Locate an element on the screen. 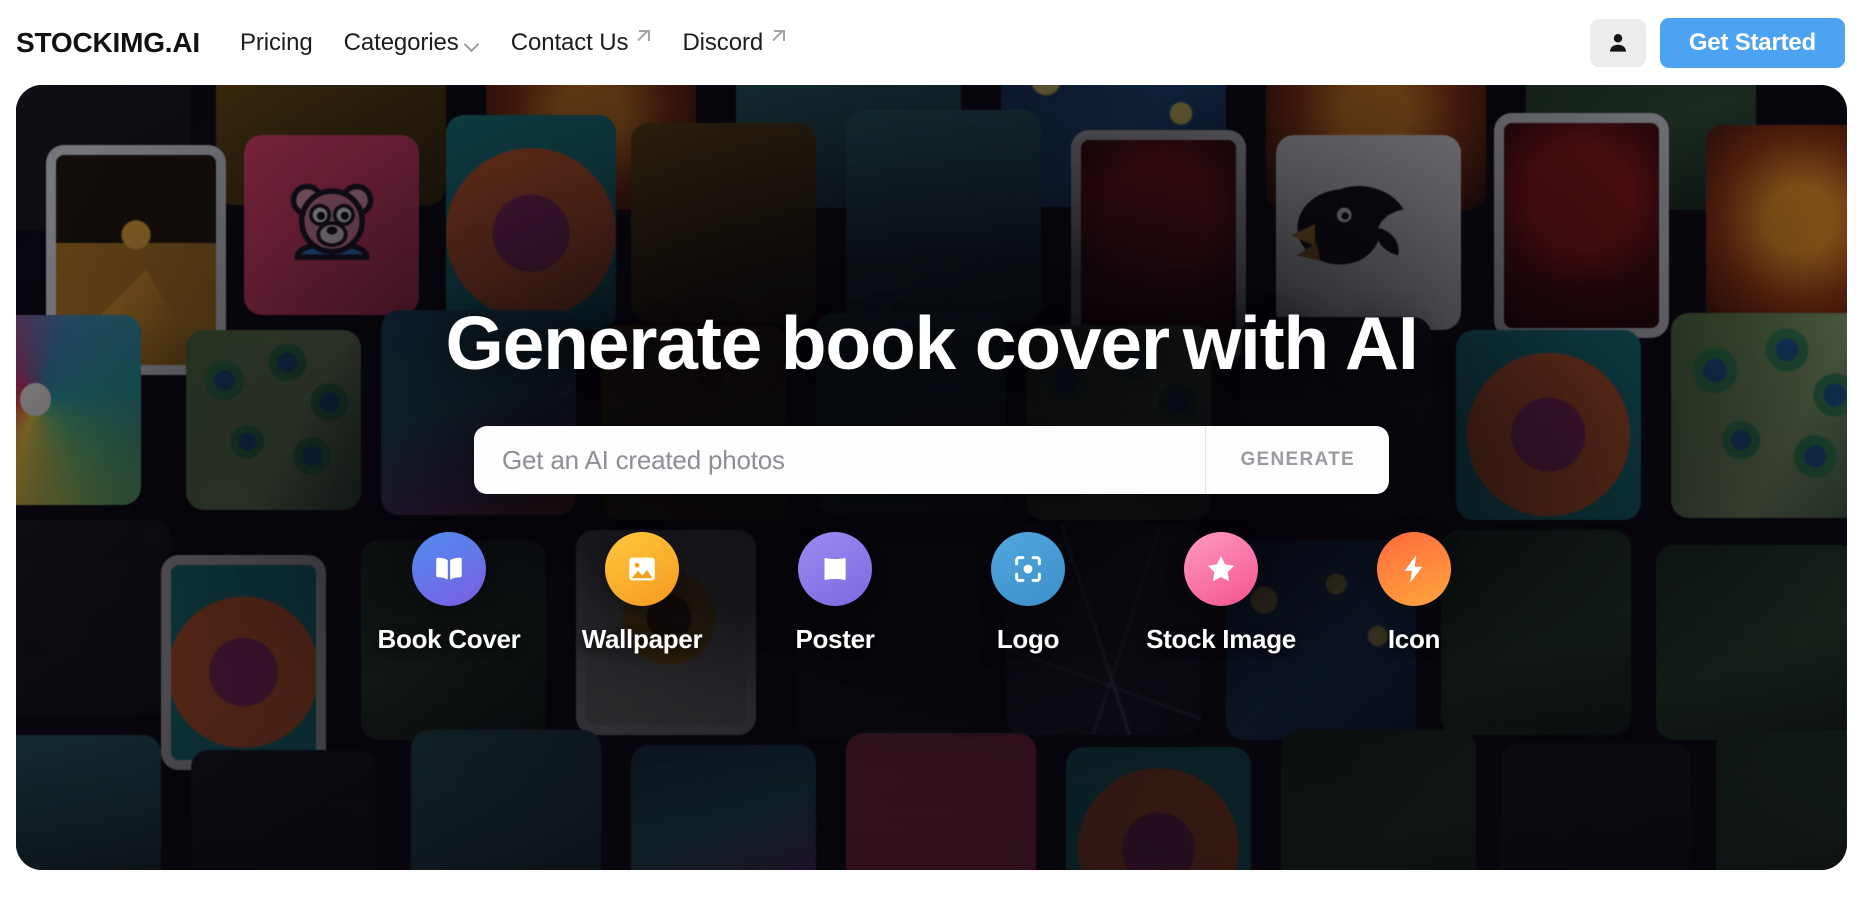  category-label: Logo is located at coordinates (1028, 639).